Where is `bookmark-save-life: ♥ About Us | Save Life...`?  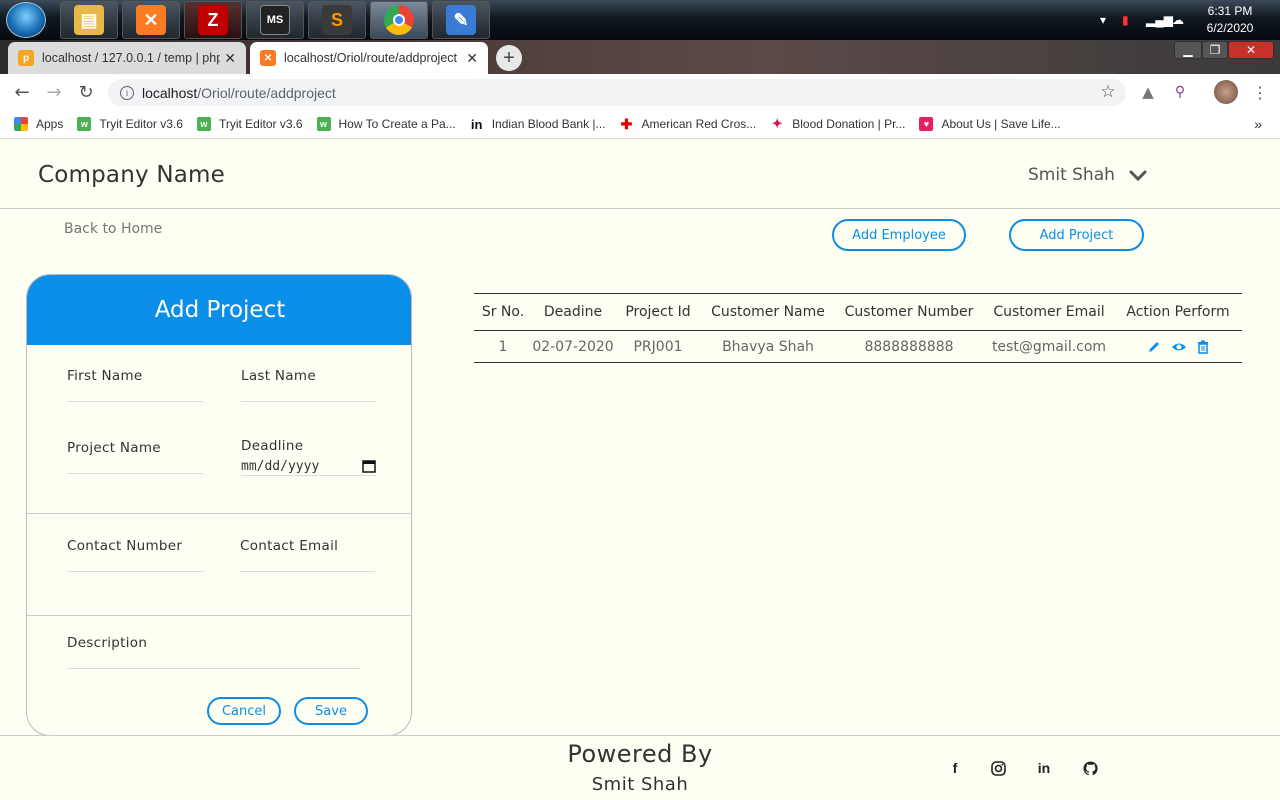 bookmark-save-life: ♥ About Us | Save Life... is located at coordinates (990, 124).